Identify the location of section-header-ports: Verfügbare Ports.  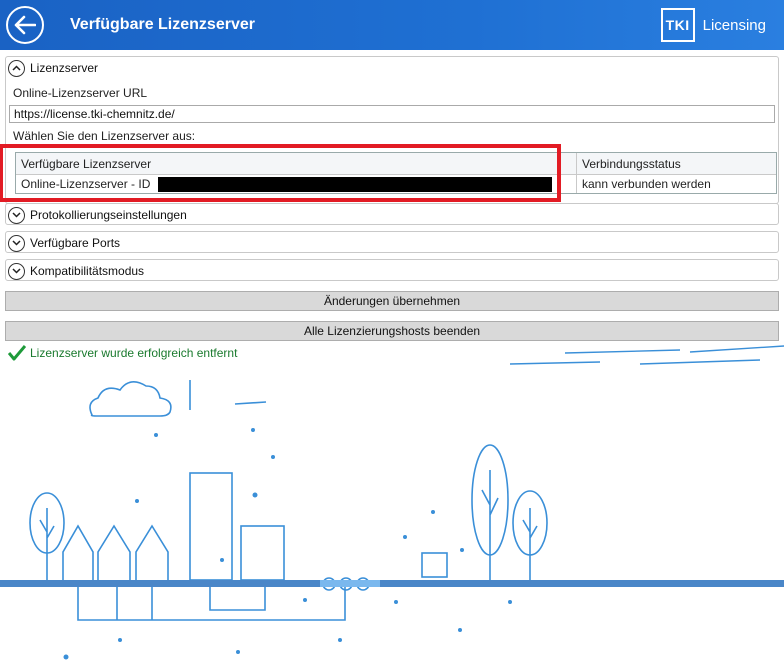
(392, 243).